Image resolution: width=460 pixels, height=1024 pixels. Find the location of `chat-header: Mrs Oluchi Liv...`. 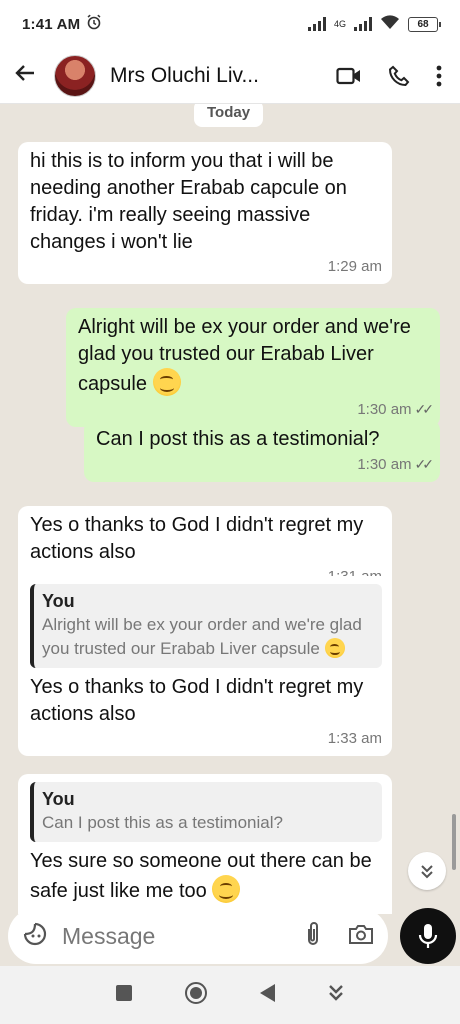

chat-header: Mrs Oluchi Liv... is located at coordinates (230, 76).